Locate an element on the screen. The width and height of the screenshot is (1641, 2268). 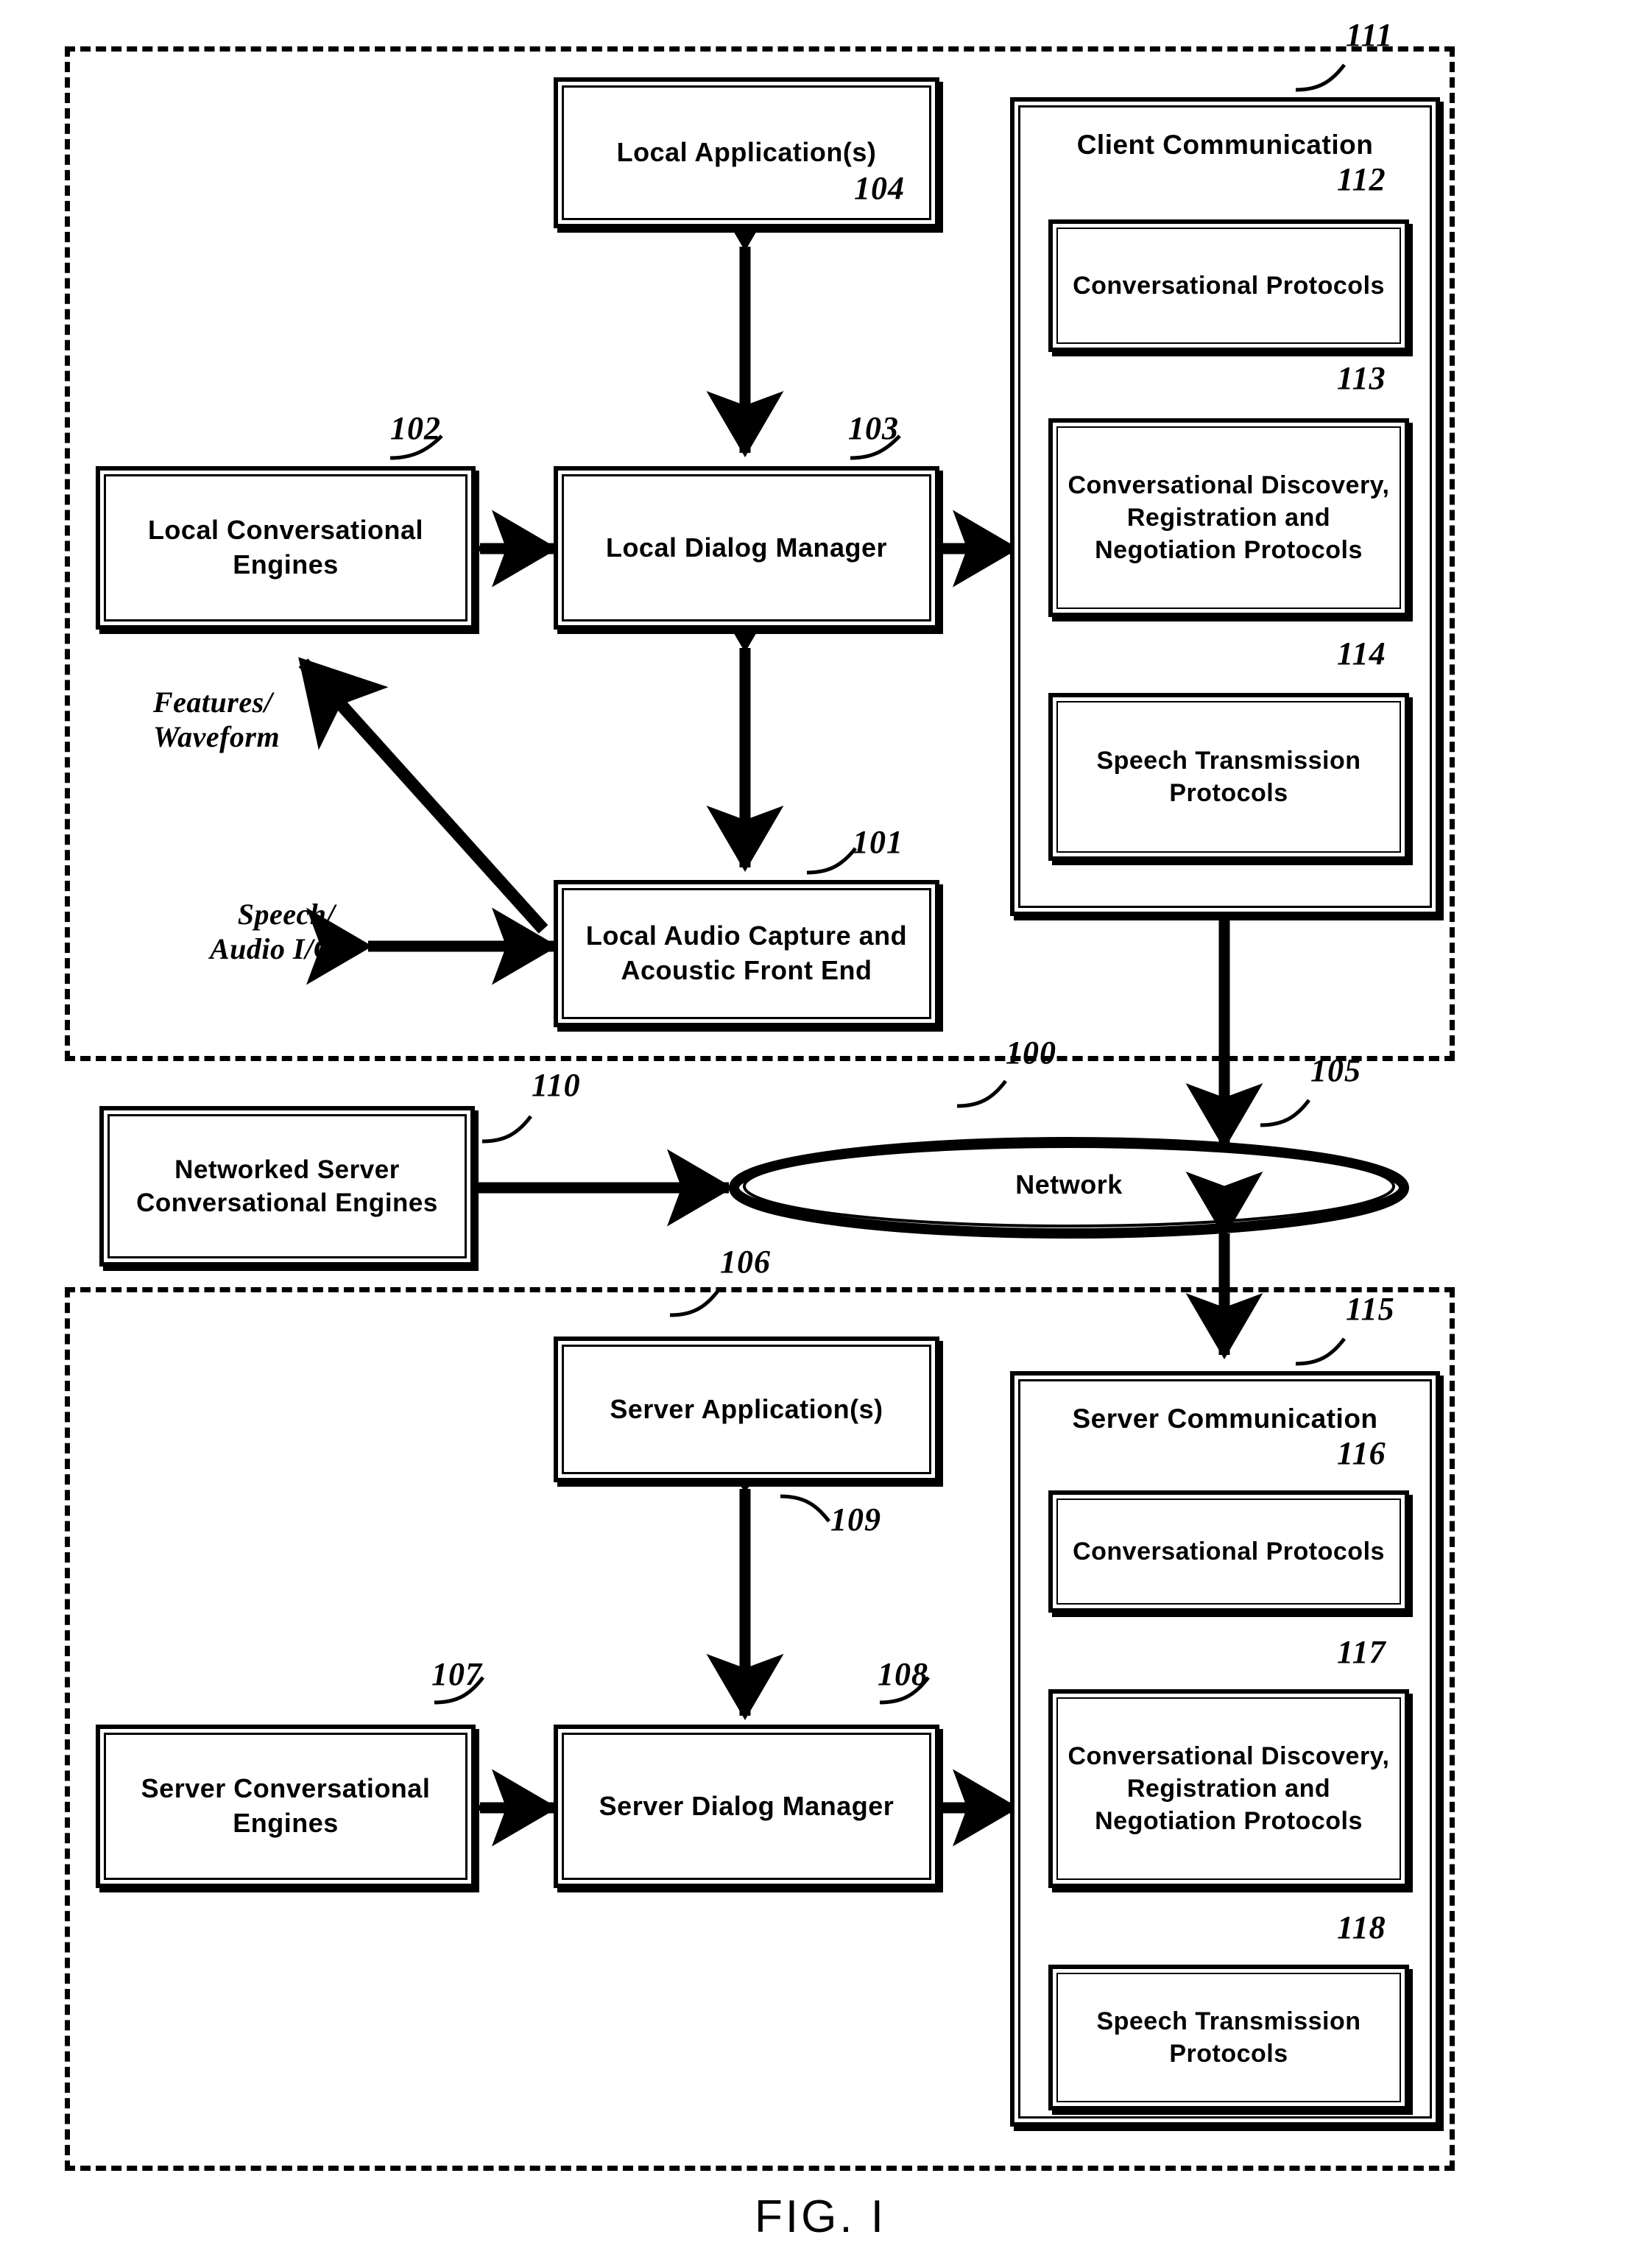
refnum-105: 105 is located at coordinates (1335, 1070).